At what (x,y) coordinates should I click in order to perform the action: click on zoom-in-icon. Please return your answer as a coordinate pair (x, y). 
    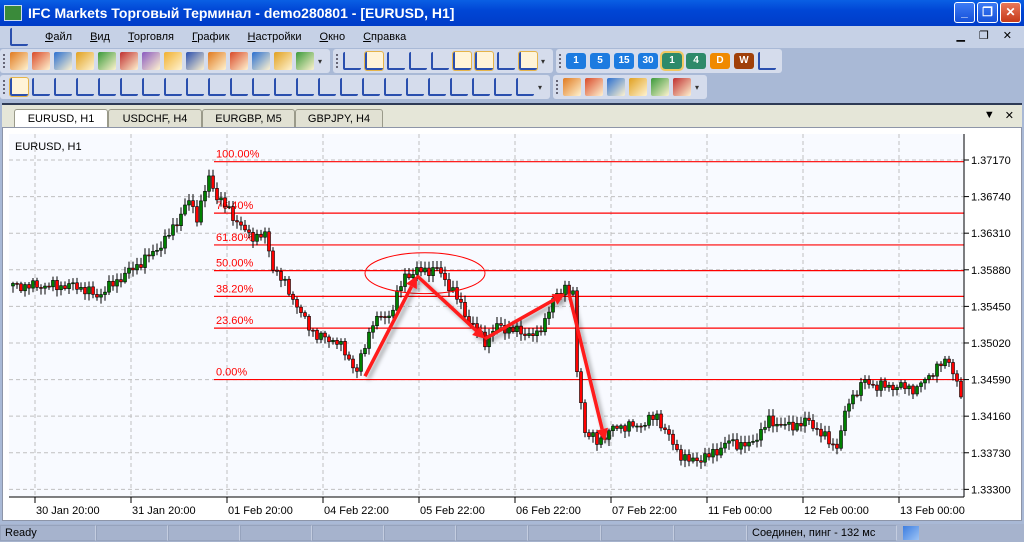
    Looking at the image, I should click on (418, 61).